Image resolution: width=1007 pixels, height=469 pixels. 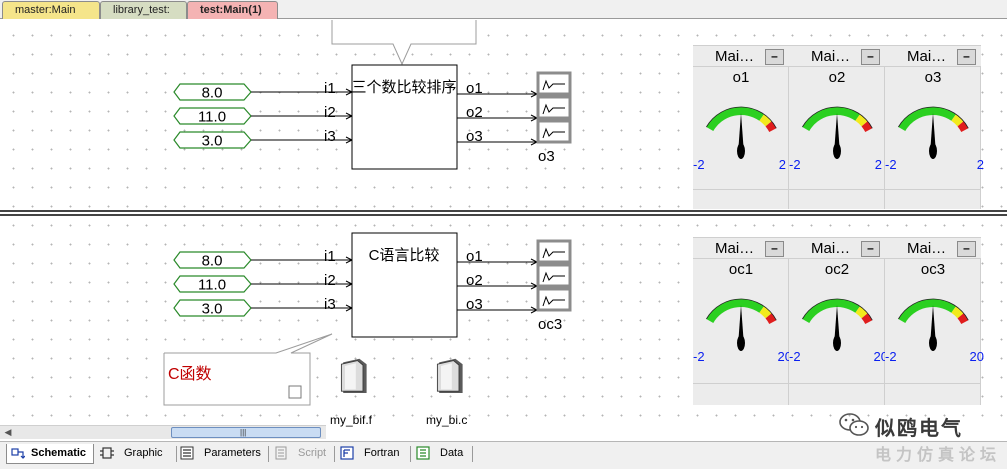 I want to click on constant-value: 8.0, so click(x=212, y=261).